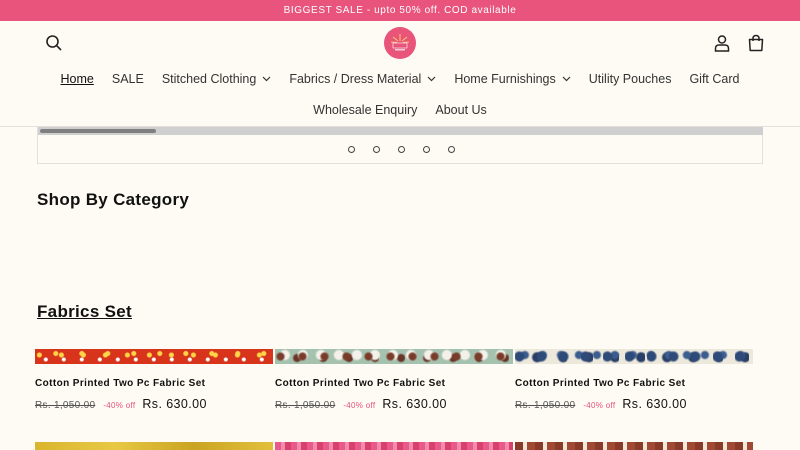 Image resolution: width=800 pixels, height=450 pixels. What do you see at coordinates (460, 110) in the screenshot?
I see `nav-item-about-us: About Us` at bounding box center [460, 110].